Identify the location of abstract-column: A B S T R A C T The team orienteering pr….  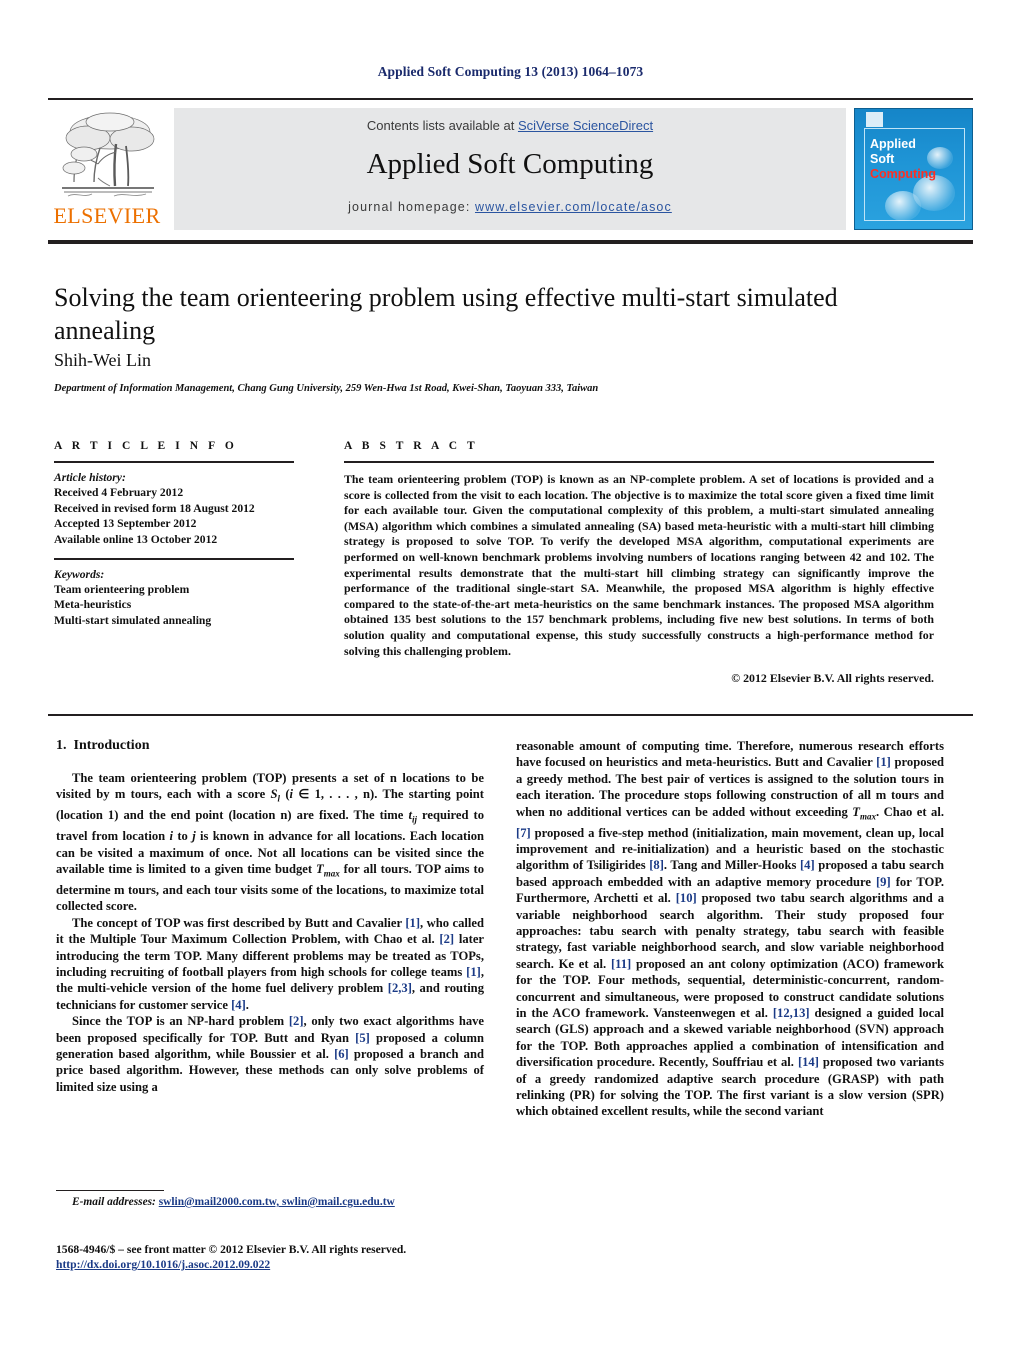
(639, 563).